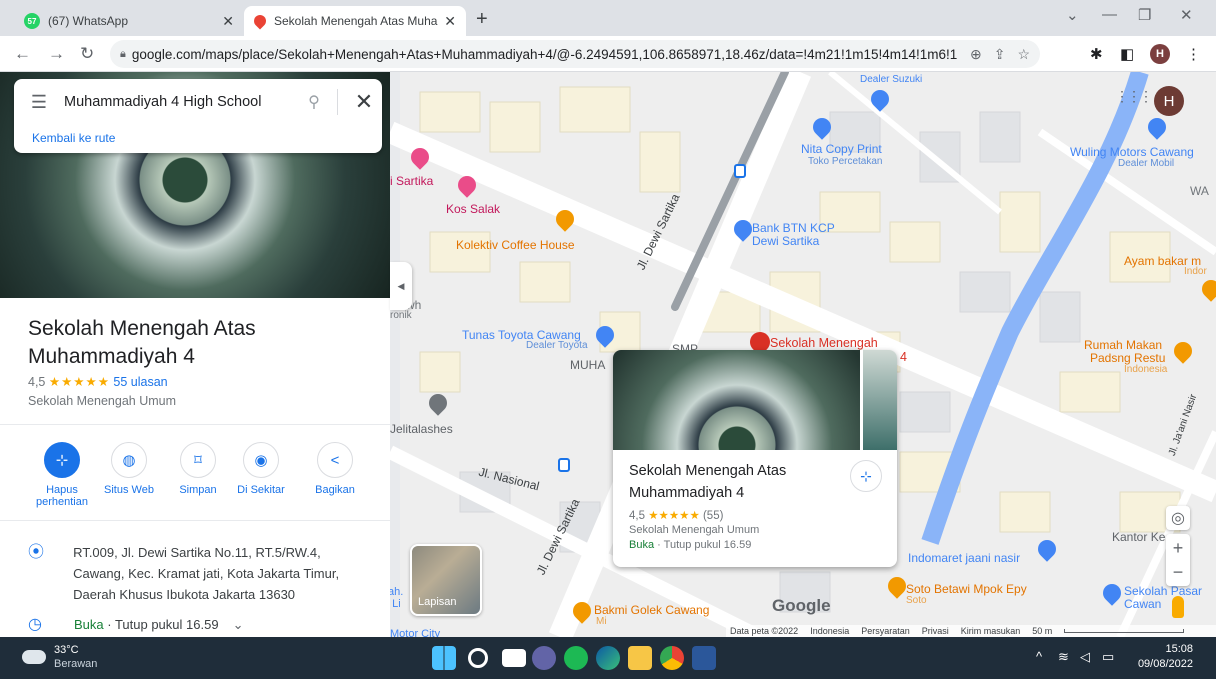  Describe the element at coordinates (991, 631) in the screenshot. I see `feedback-link: Kirim masukan` at that location.